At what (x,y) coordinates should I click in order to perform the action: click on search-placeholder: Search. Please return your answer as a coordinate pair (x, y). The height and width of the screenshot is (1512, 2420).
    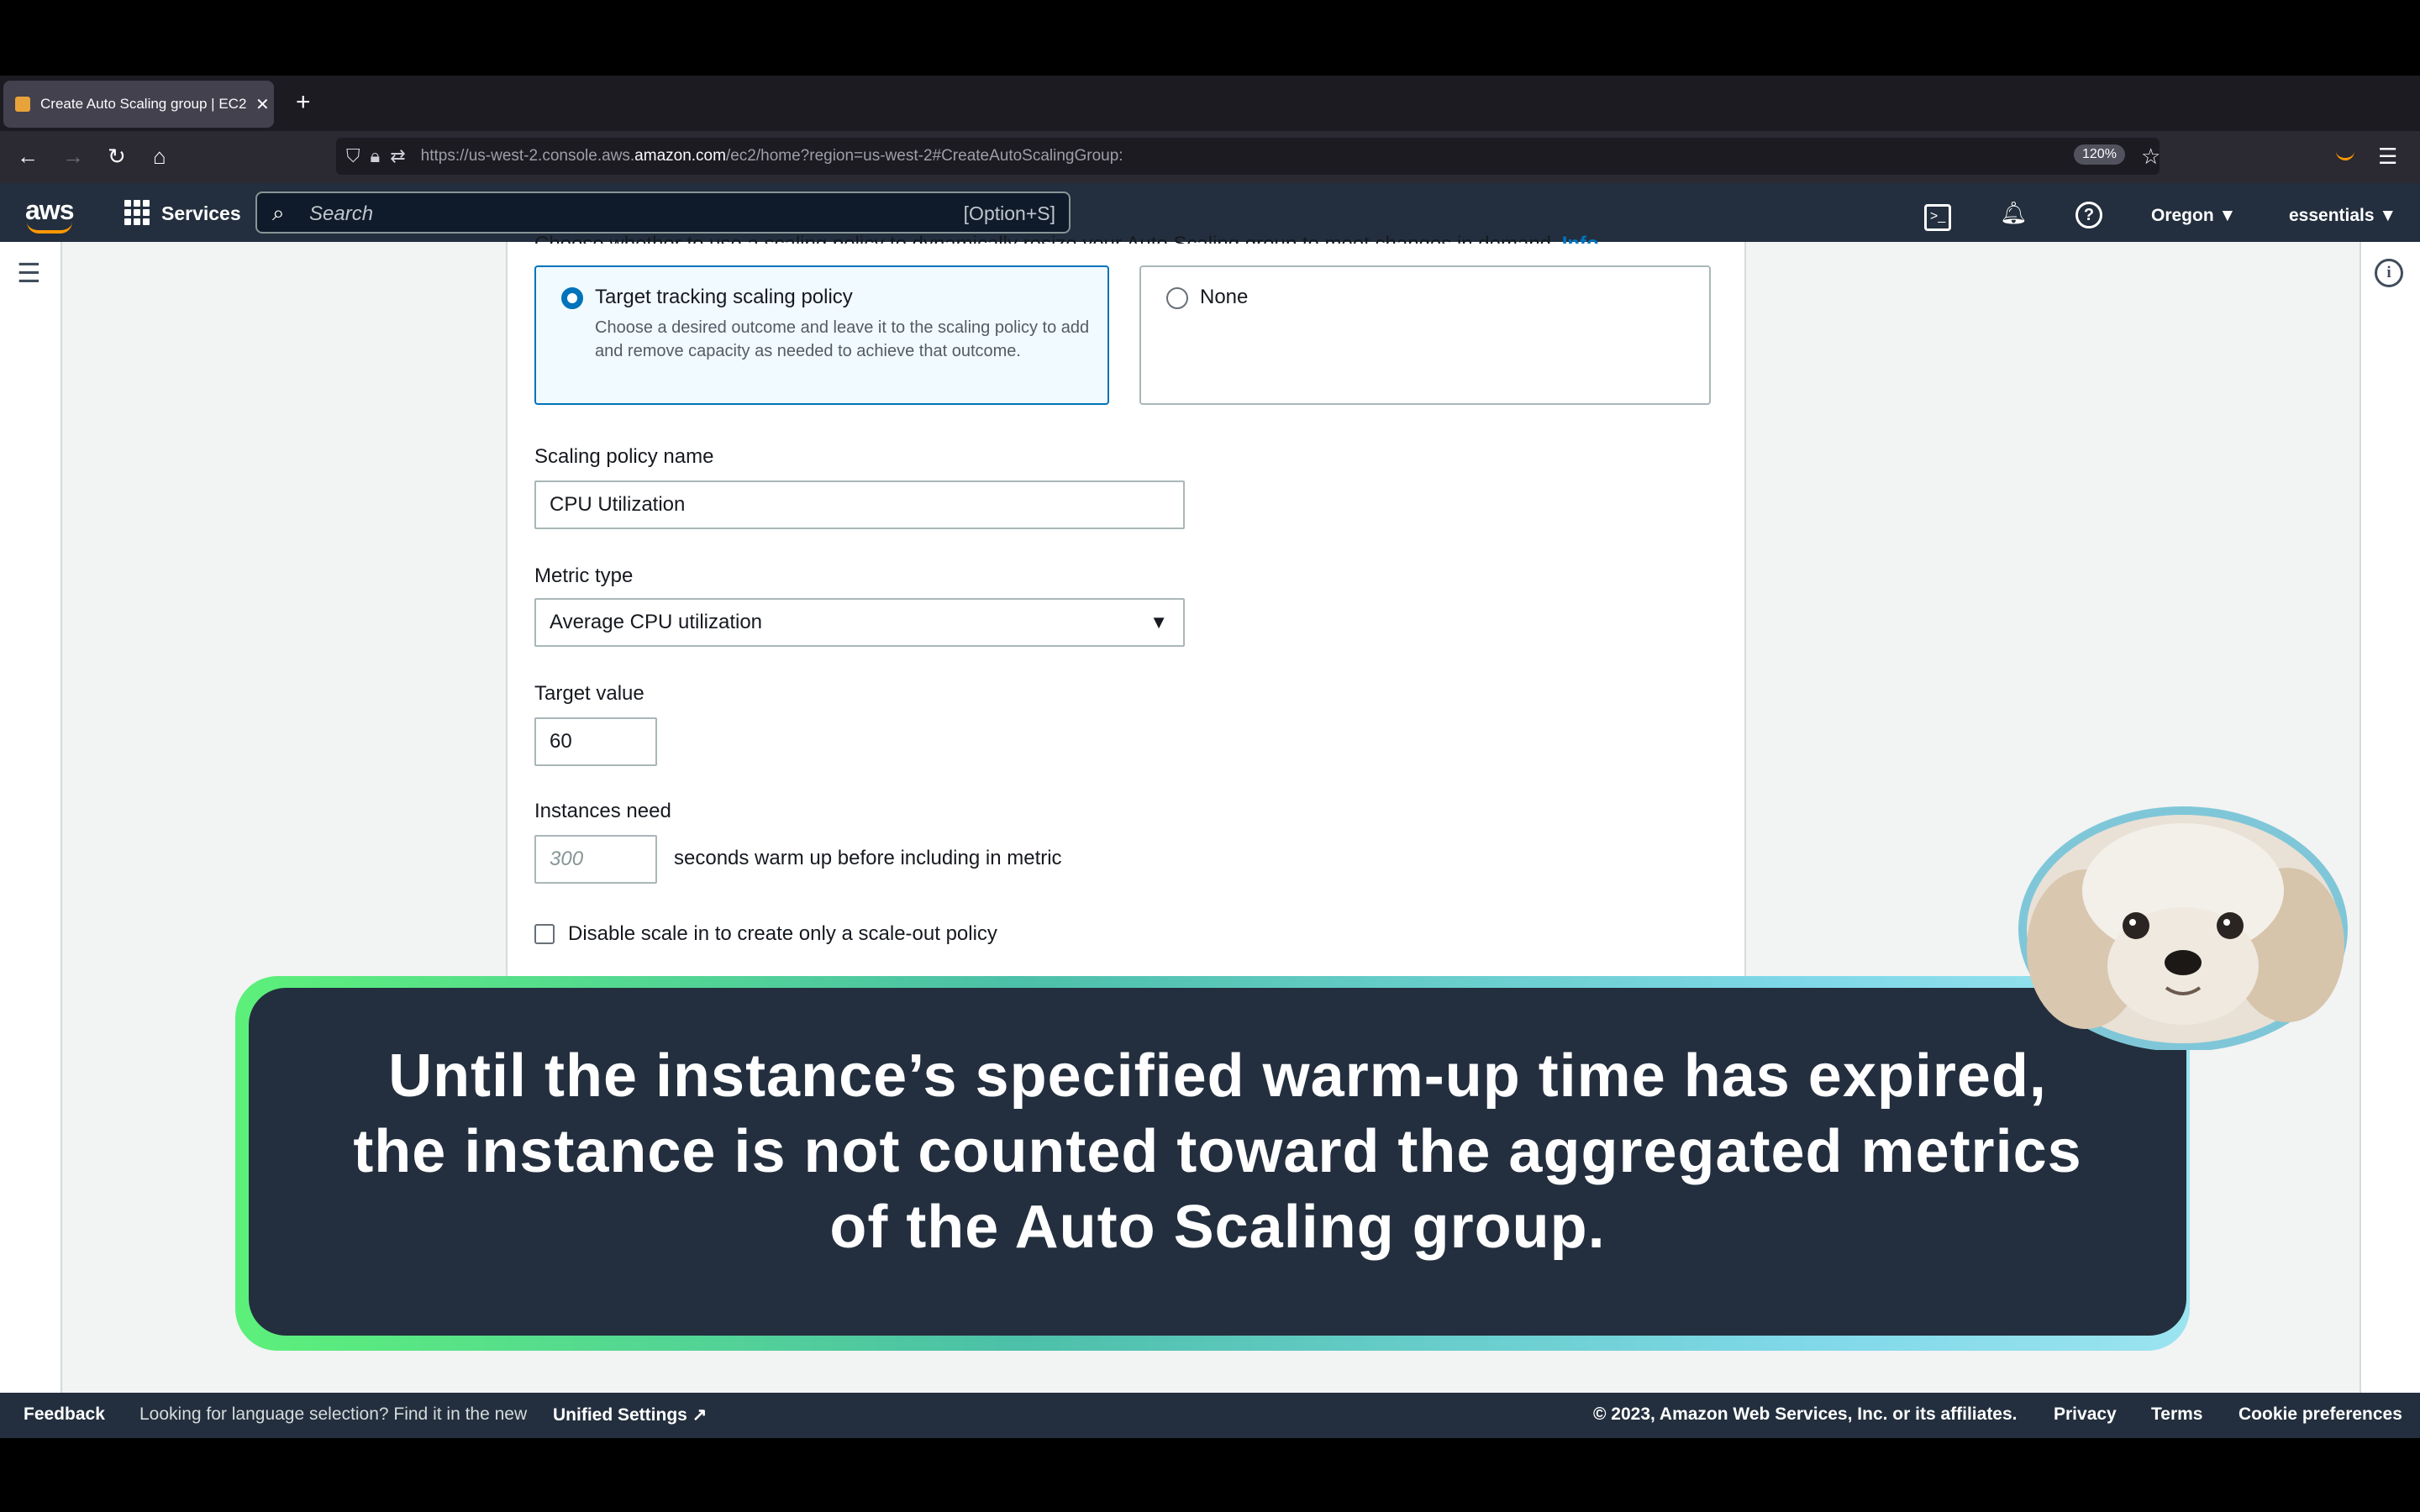
    Looking at the image, I should click on (341, 213).